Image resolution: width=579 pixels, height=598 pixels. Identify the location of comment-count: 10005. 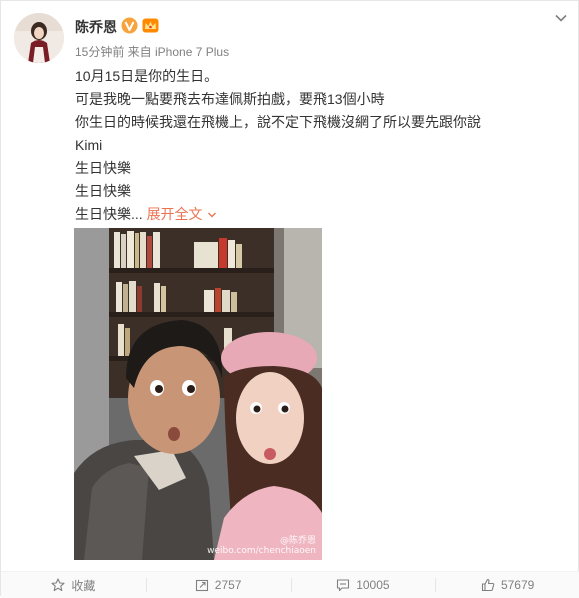
(373, 585).